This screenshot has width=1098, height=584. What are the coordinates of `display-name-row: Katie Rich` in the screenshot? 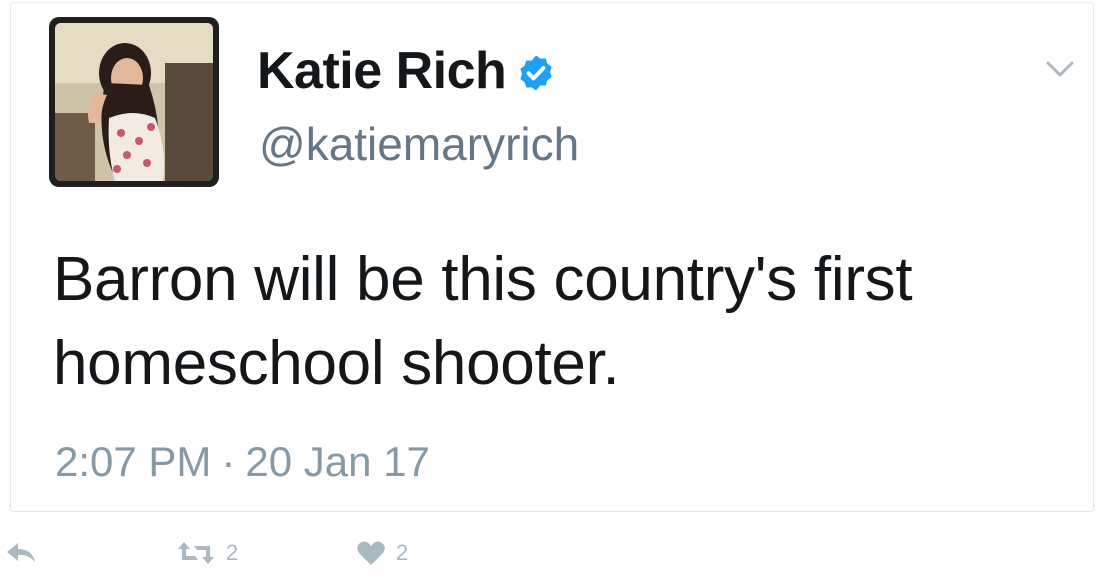 It's located at (406, 71).